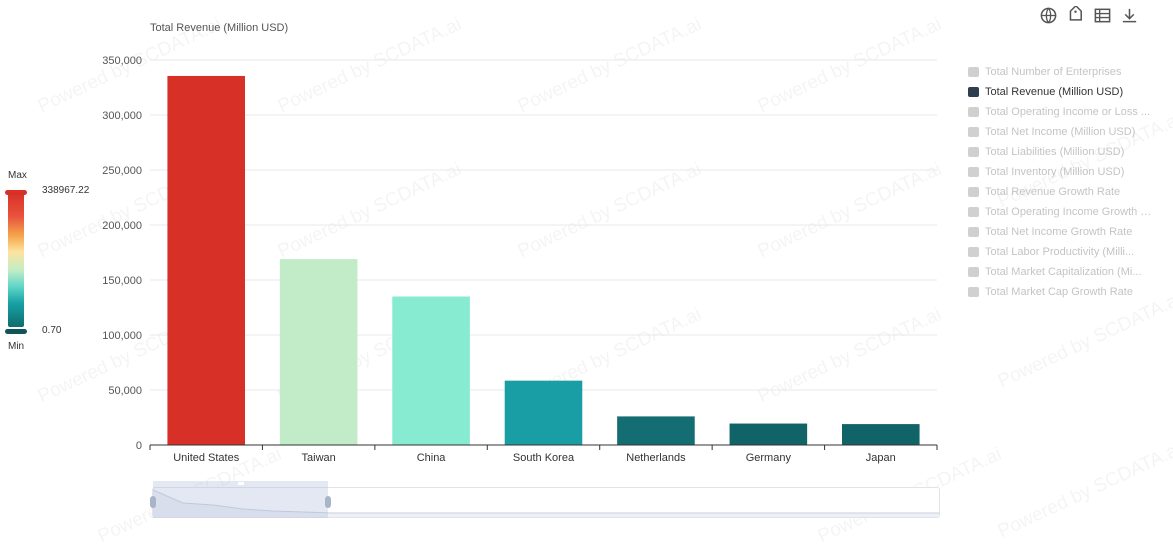 The width and height of the screenshot is (1173, 548). Describe the element at coordinates (1053, 192) in the screenshot. I see `legend-label: Total Revenue Growth Rate` at that location.